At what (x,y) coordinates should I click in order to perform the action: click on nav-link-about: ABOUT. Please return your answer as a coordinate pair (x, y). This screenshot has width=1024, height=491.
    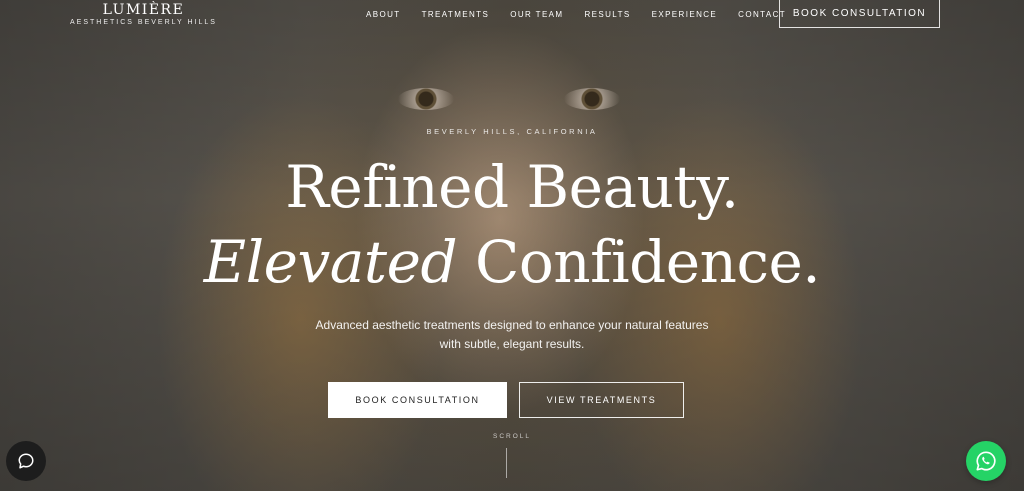
    Looking at the image, I should click on (383, 14).